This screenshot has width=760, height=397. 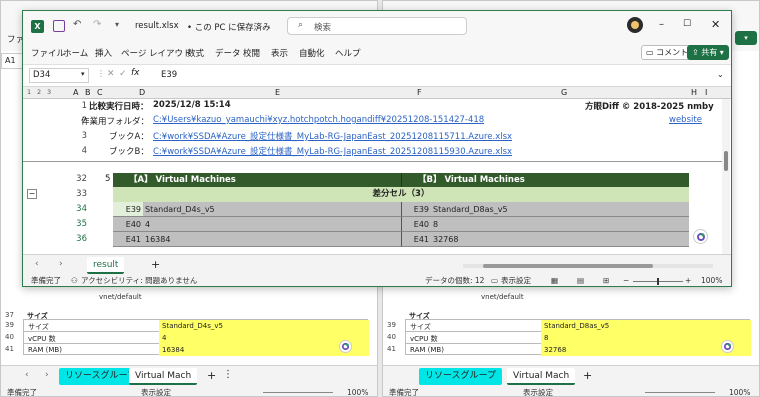 What do you see at coordinates (75, 92) in the screenshot?
I see `col-header-a: A` at bounding box center [75, 92].